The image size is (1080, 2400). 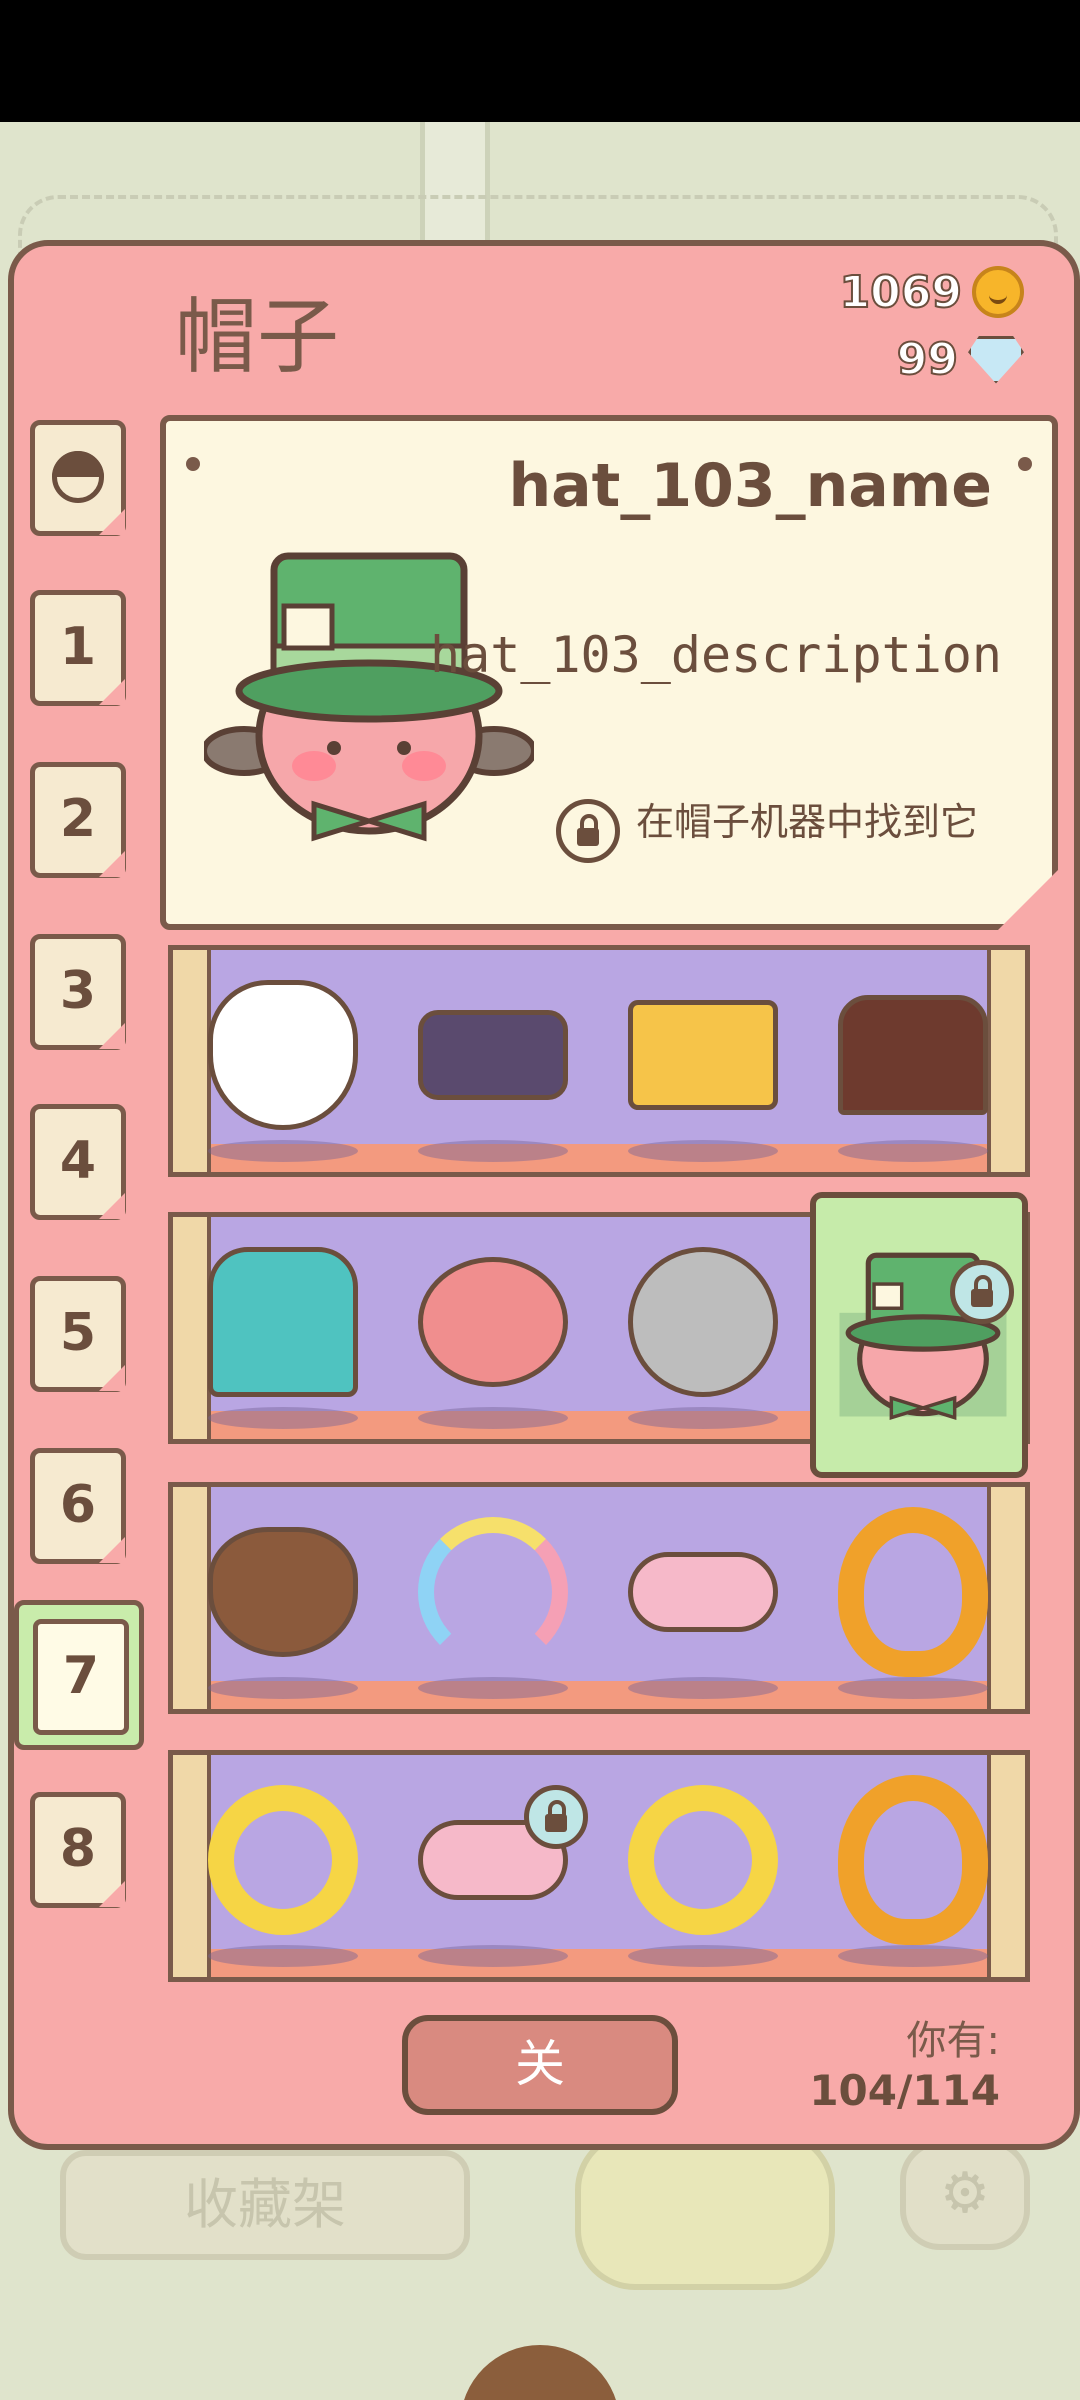 I want to click on coin-icon, so click(x=998, y=292).